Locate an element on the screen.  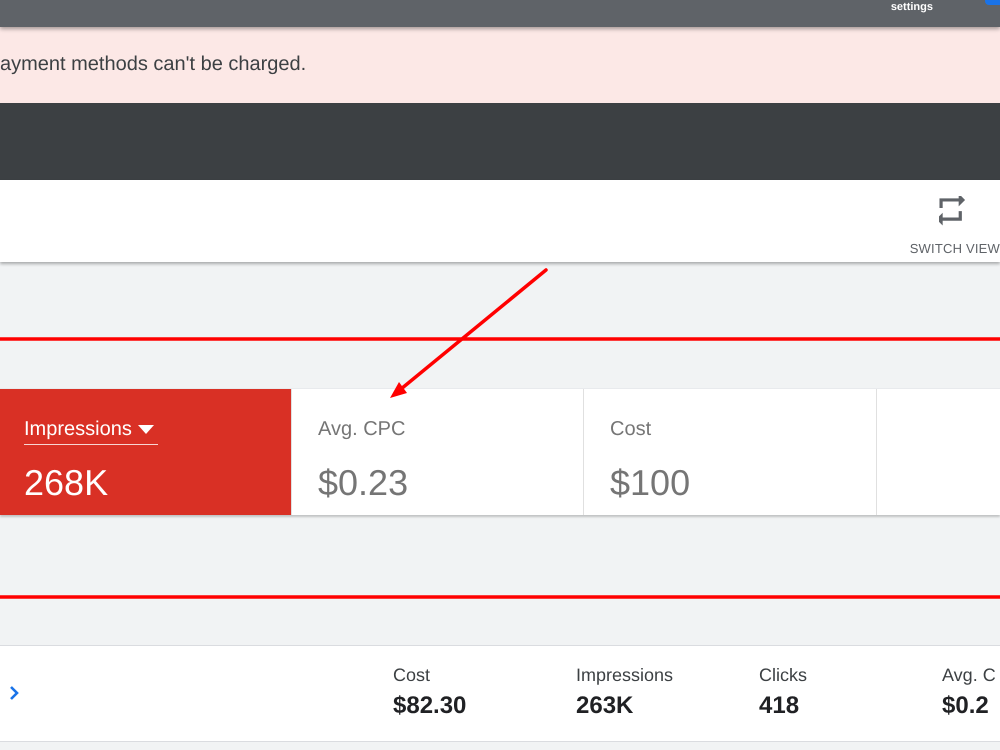
metric-value: $100 is located at coordinates (650, 483).